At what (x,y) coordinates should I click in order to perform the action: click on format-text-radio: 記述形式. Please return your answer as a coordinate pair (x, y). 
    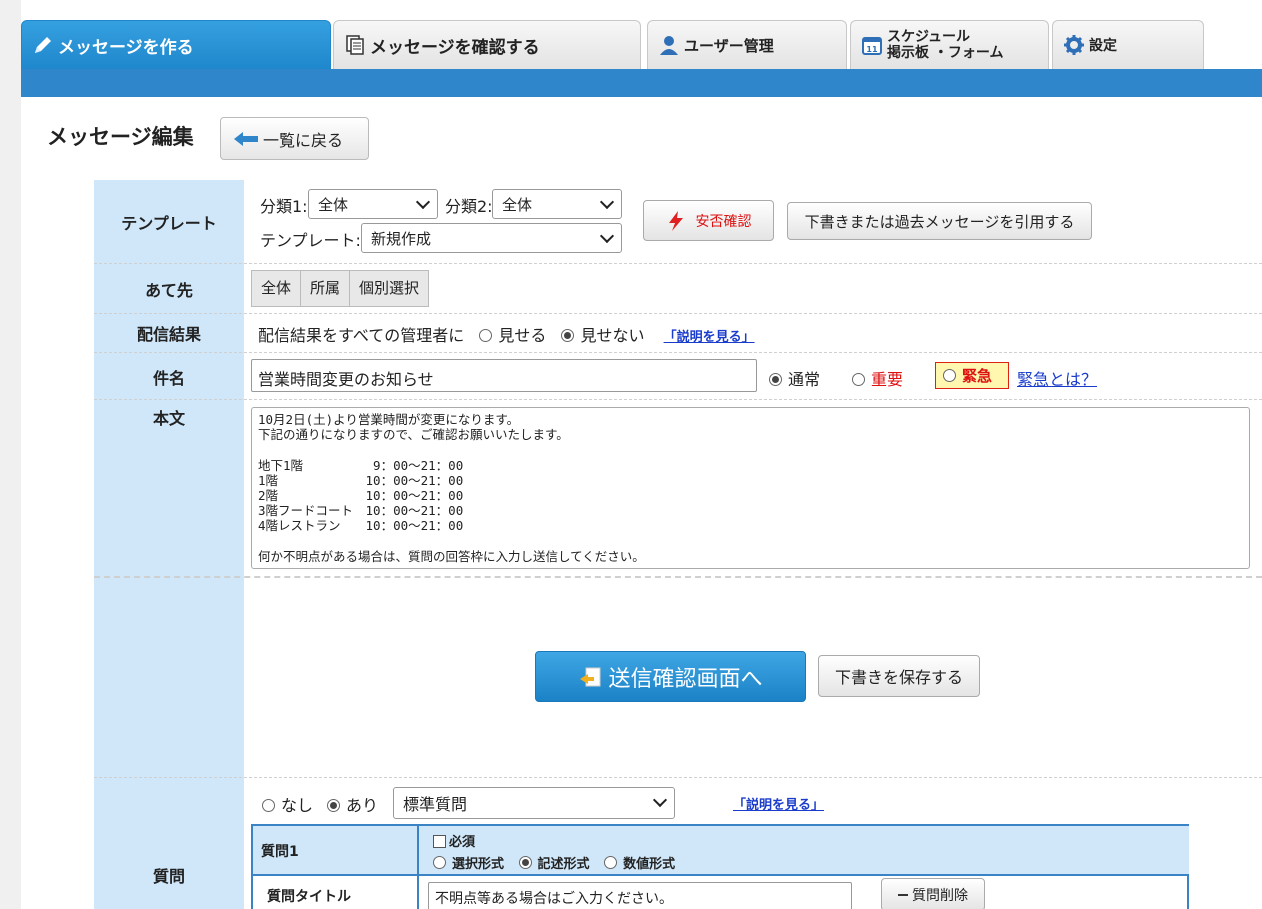
    Looking at the image, I should click on (554, 864).